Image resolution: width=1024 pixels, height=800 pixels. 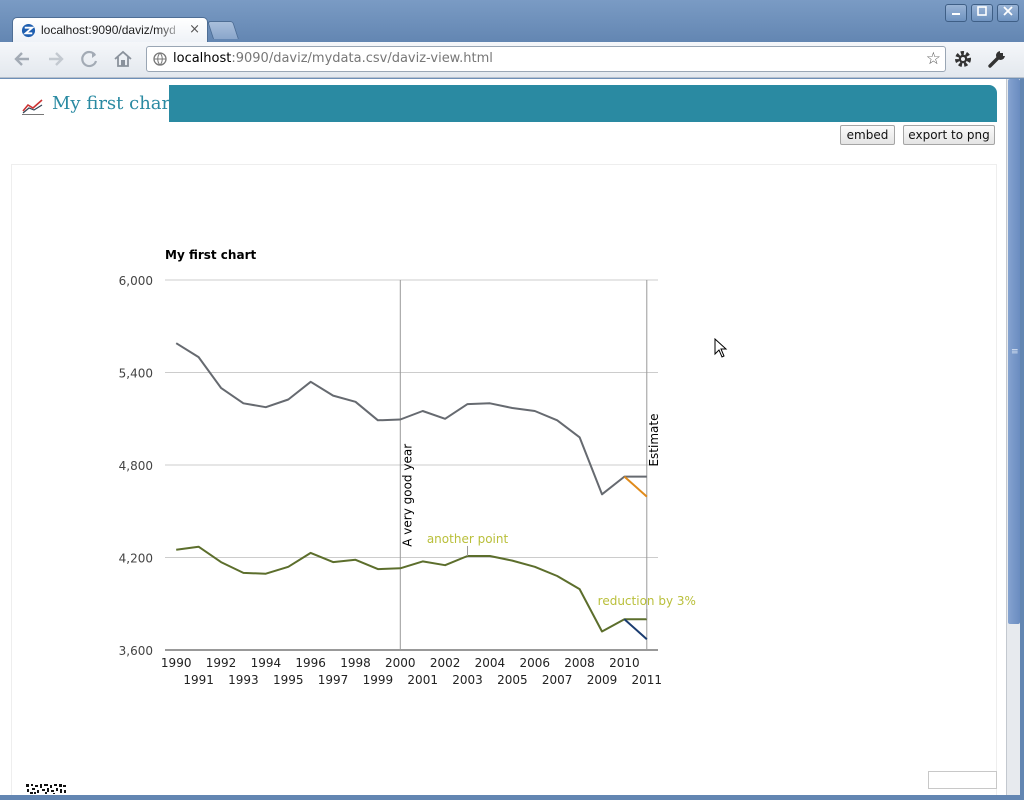 What do you see at coordinates (557, 680) in the screenshot?
I see `x-tick-label: 2007` at bounding box center [557, 680].